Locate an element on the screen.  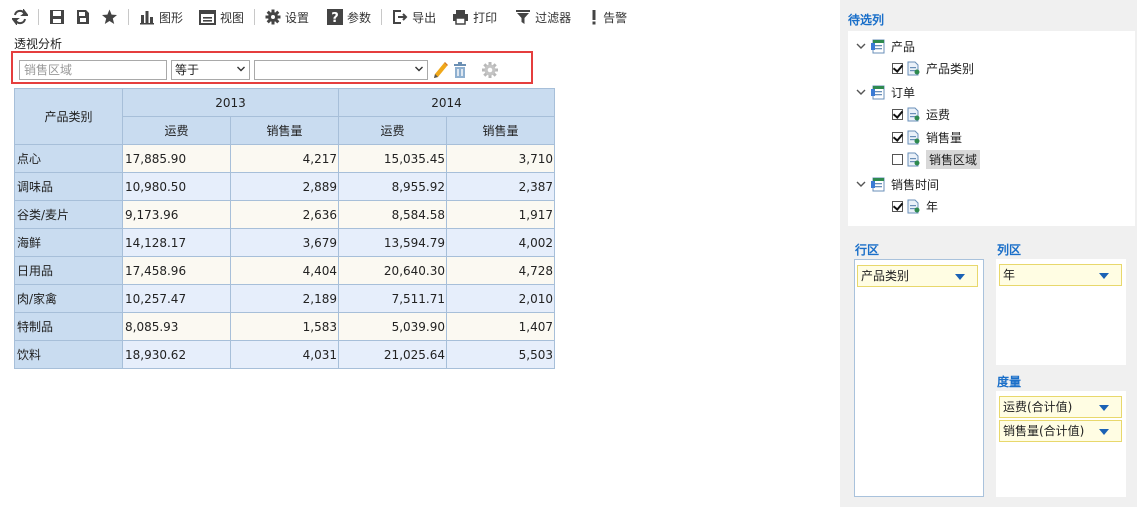
tree-label: 订单 is located at coordinates (903, 92).